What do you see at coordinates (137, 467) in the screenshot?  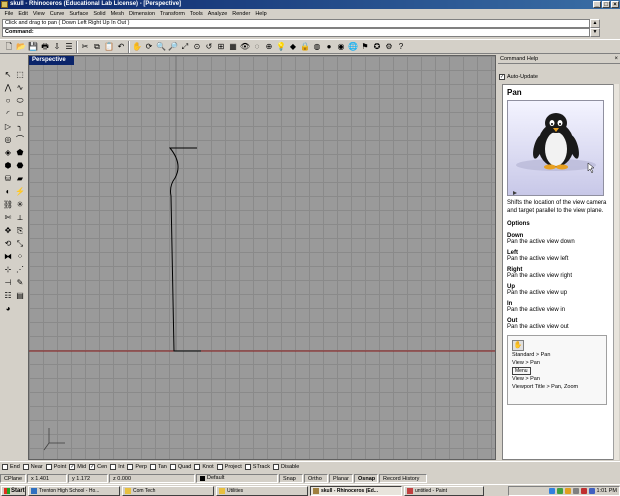 I see `osnap-perp: Perp` at bounding box center [137, 467].